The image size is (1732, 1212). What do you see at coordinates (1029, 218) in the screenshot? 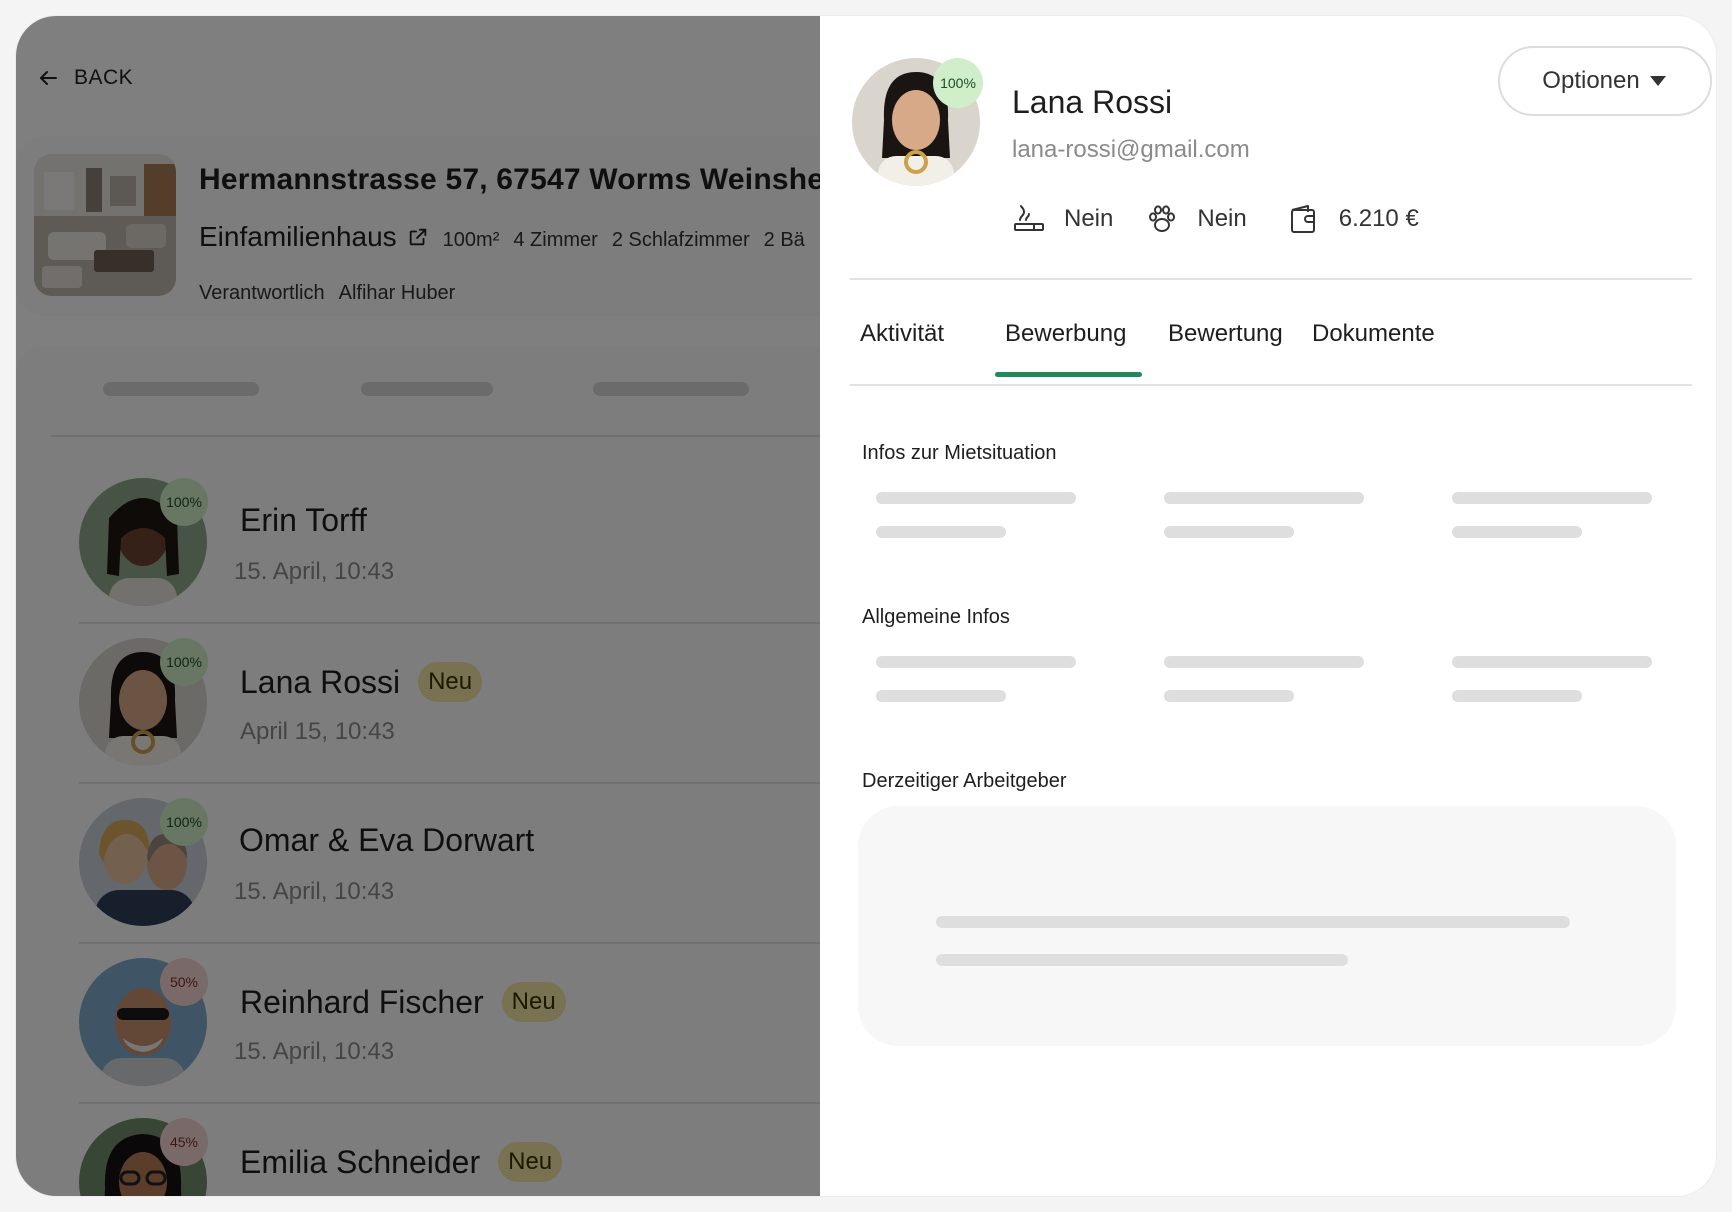
I see `smoking-icon` at bounding box center [1029, 218].